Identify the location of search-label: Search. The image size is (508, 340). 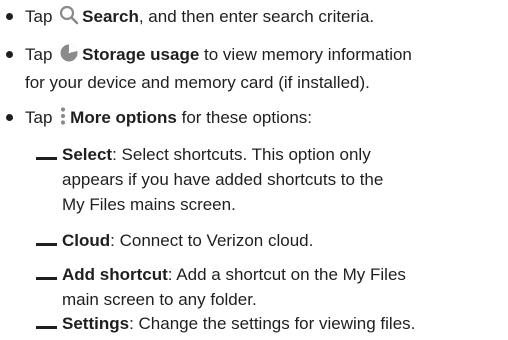
(110, 16).